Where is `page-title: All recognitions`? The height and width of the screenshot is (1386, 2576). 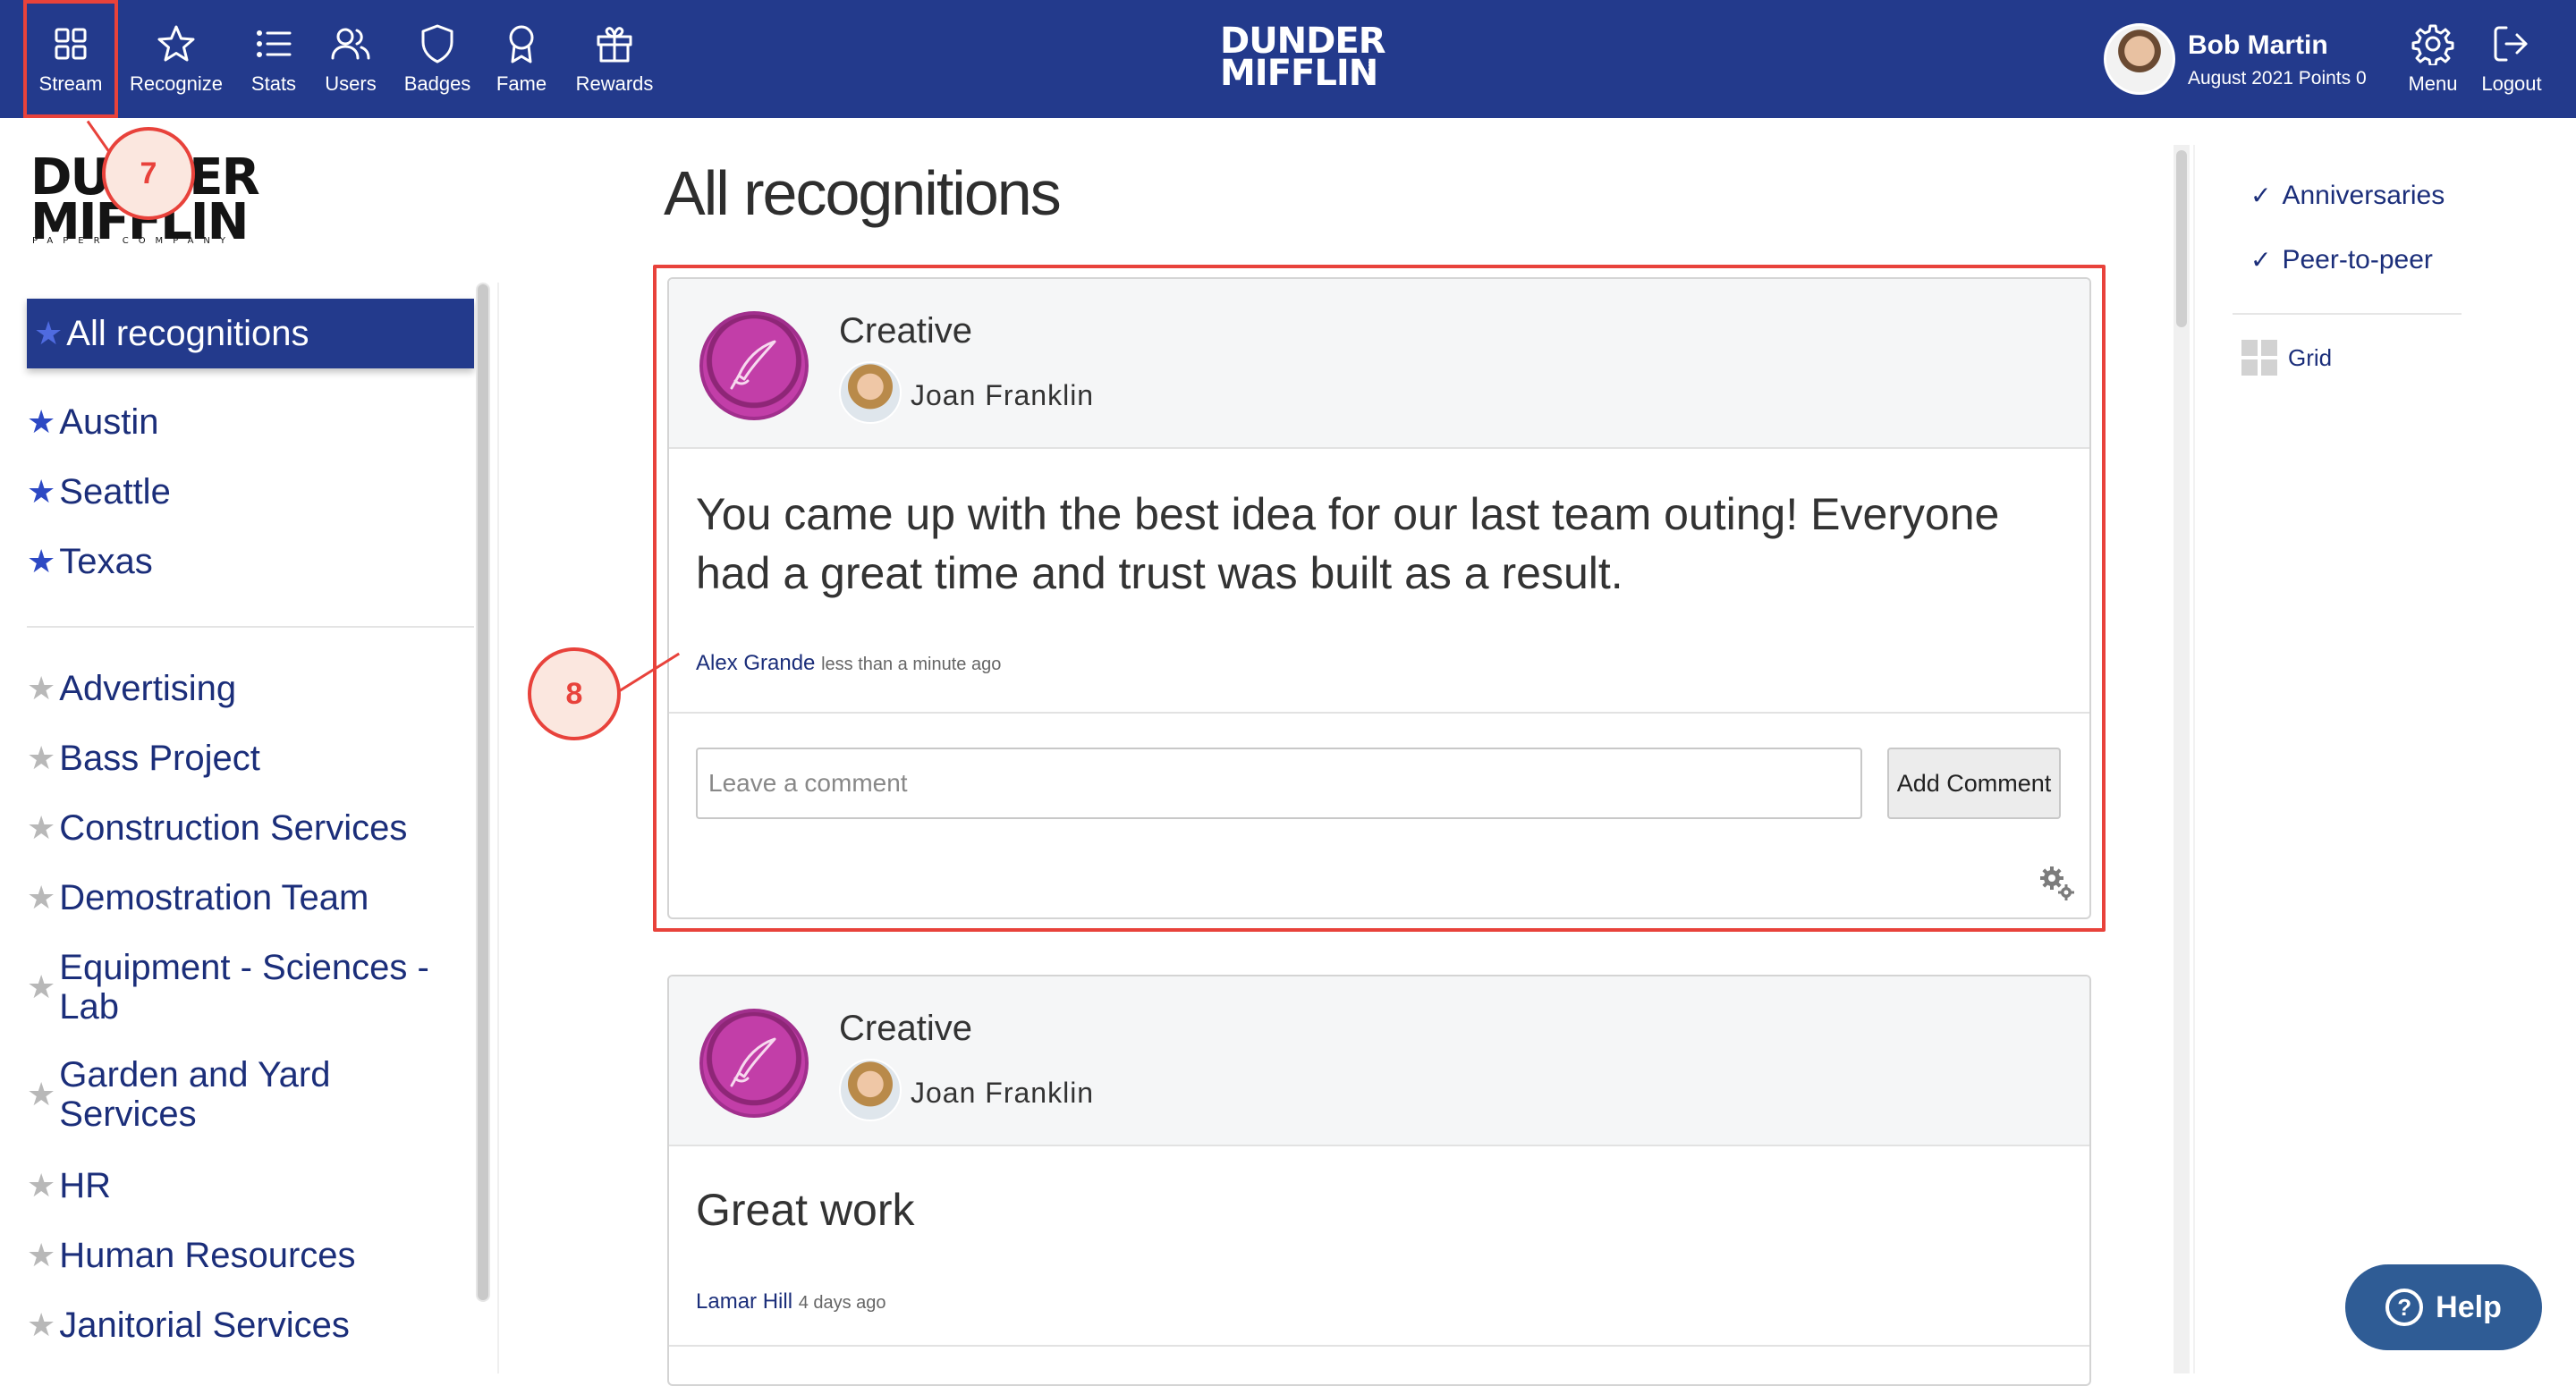
page-title: All recognitions is located at coordinates (863, 193).